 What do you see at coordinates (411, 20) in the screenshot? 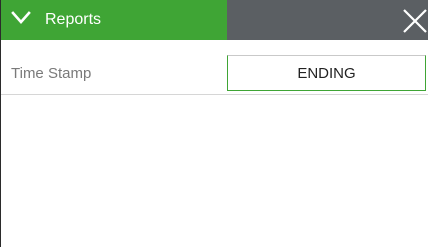
I see `close-icon` at bounding box center [411, 20].